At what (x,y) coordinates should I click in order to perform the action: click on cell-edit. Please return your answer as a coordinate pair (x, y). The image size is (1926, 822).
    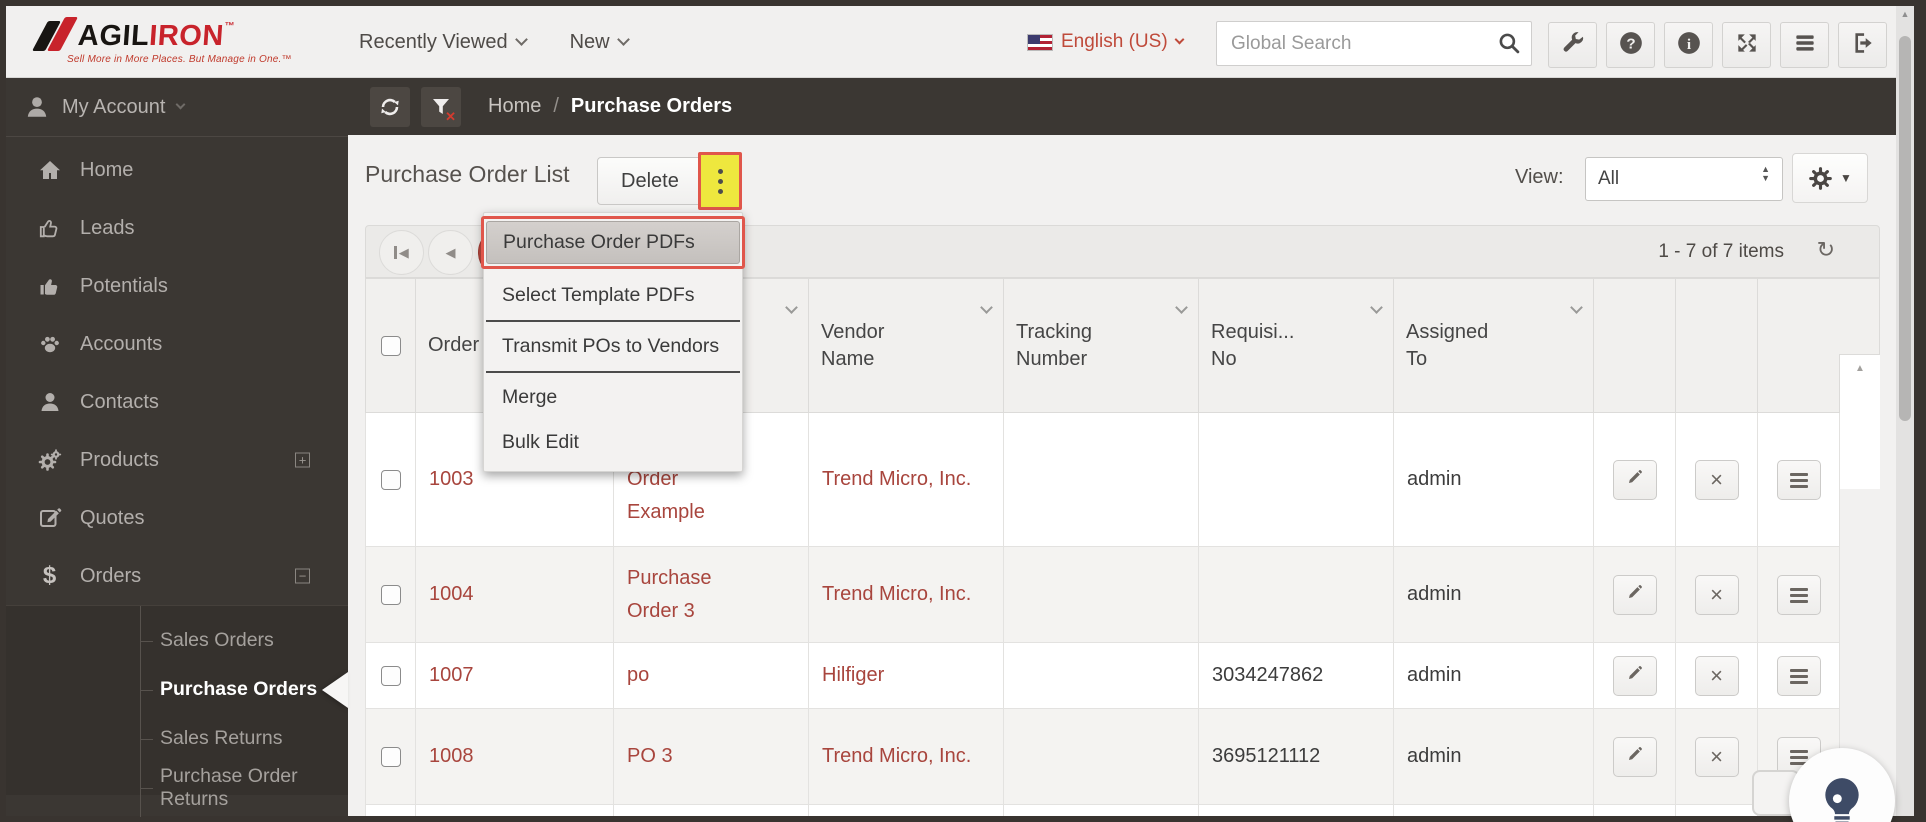
    Looking at the image, I should click on (1634, 756).